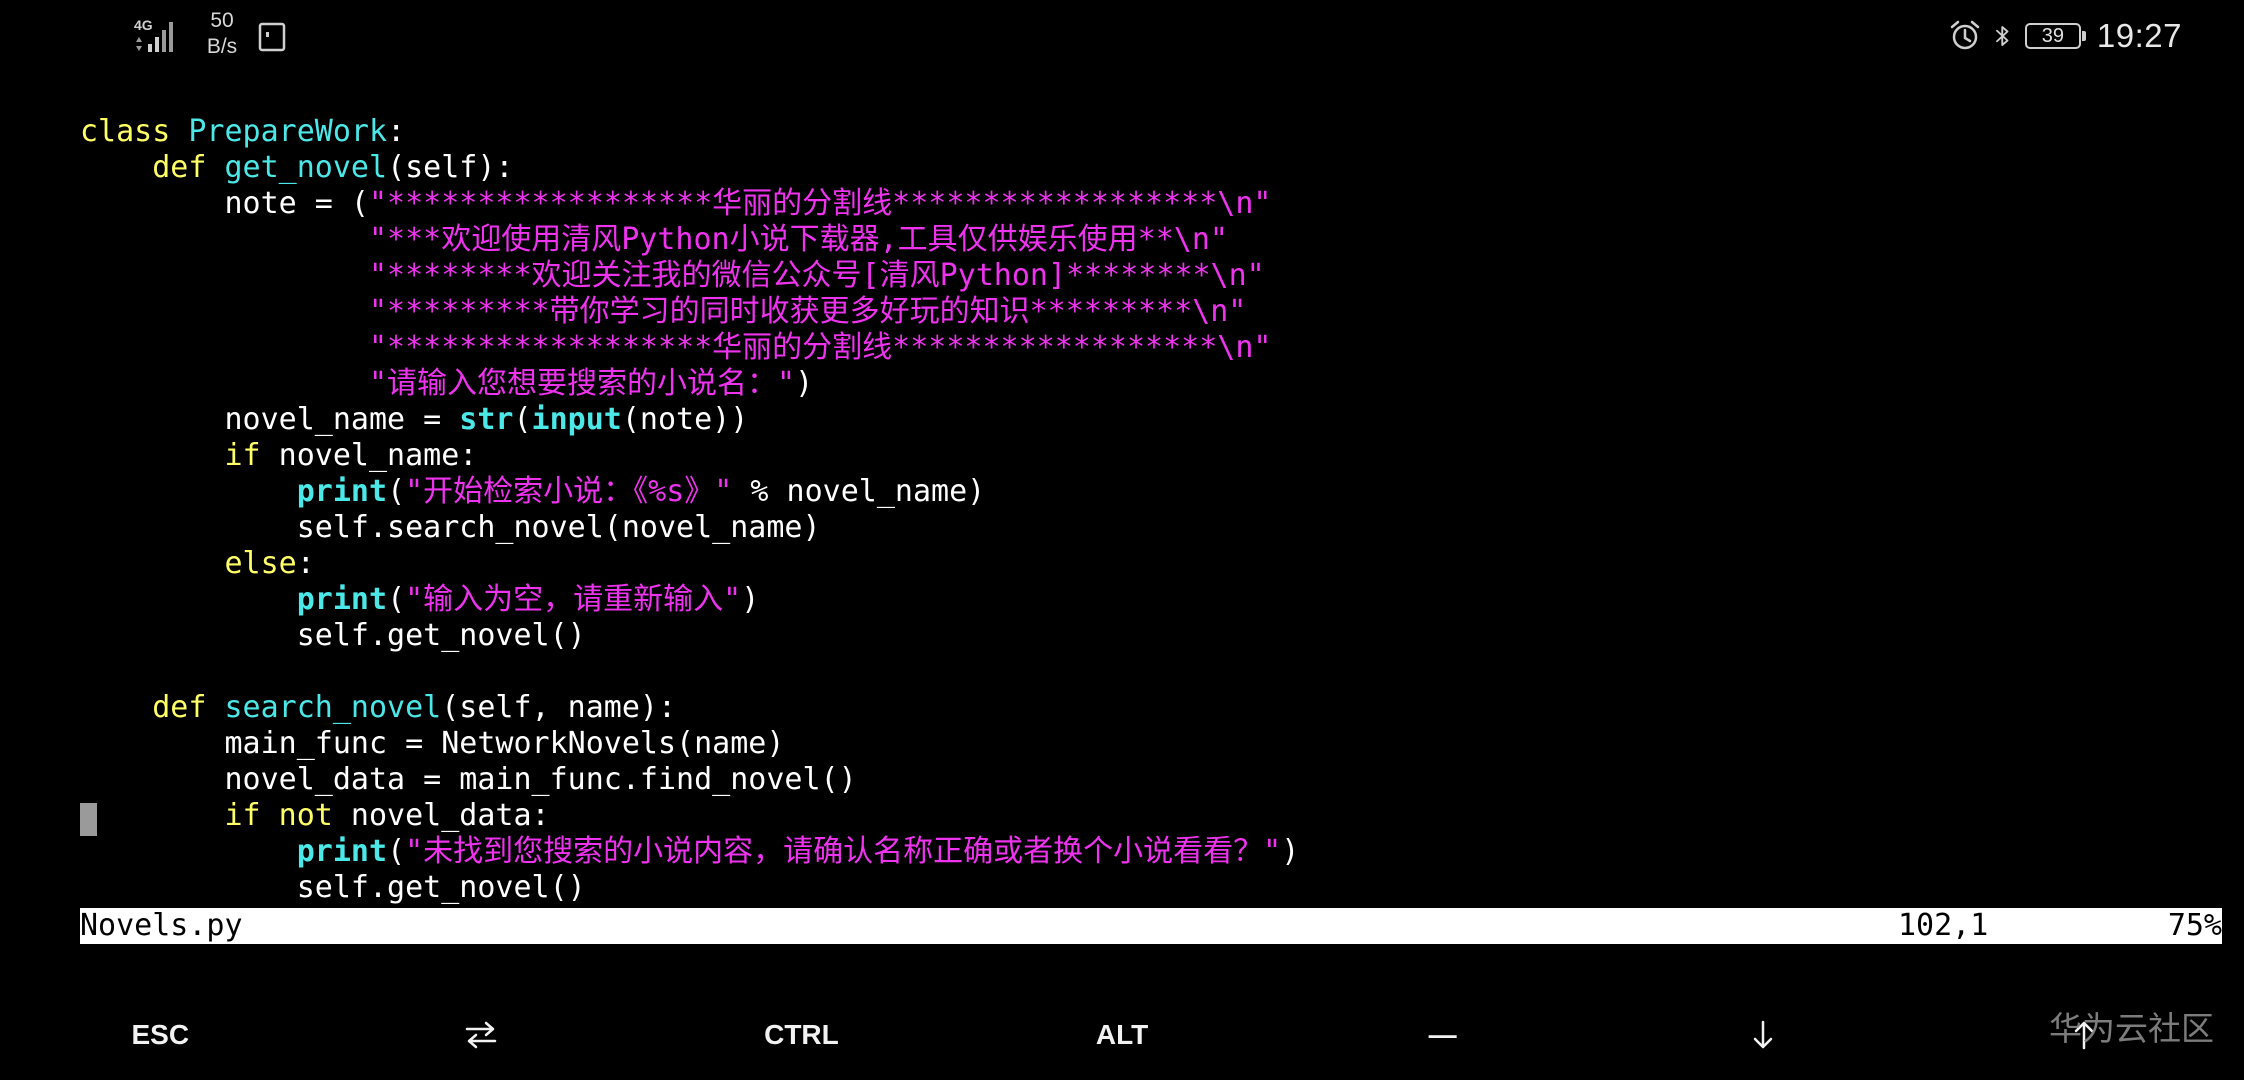 The image size is (2244, 1080). Describe the element at coordinates (450, 167) in the screenshot. I see `code-token: (self):` at that location.